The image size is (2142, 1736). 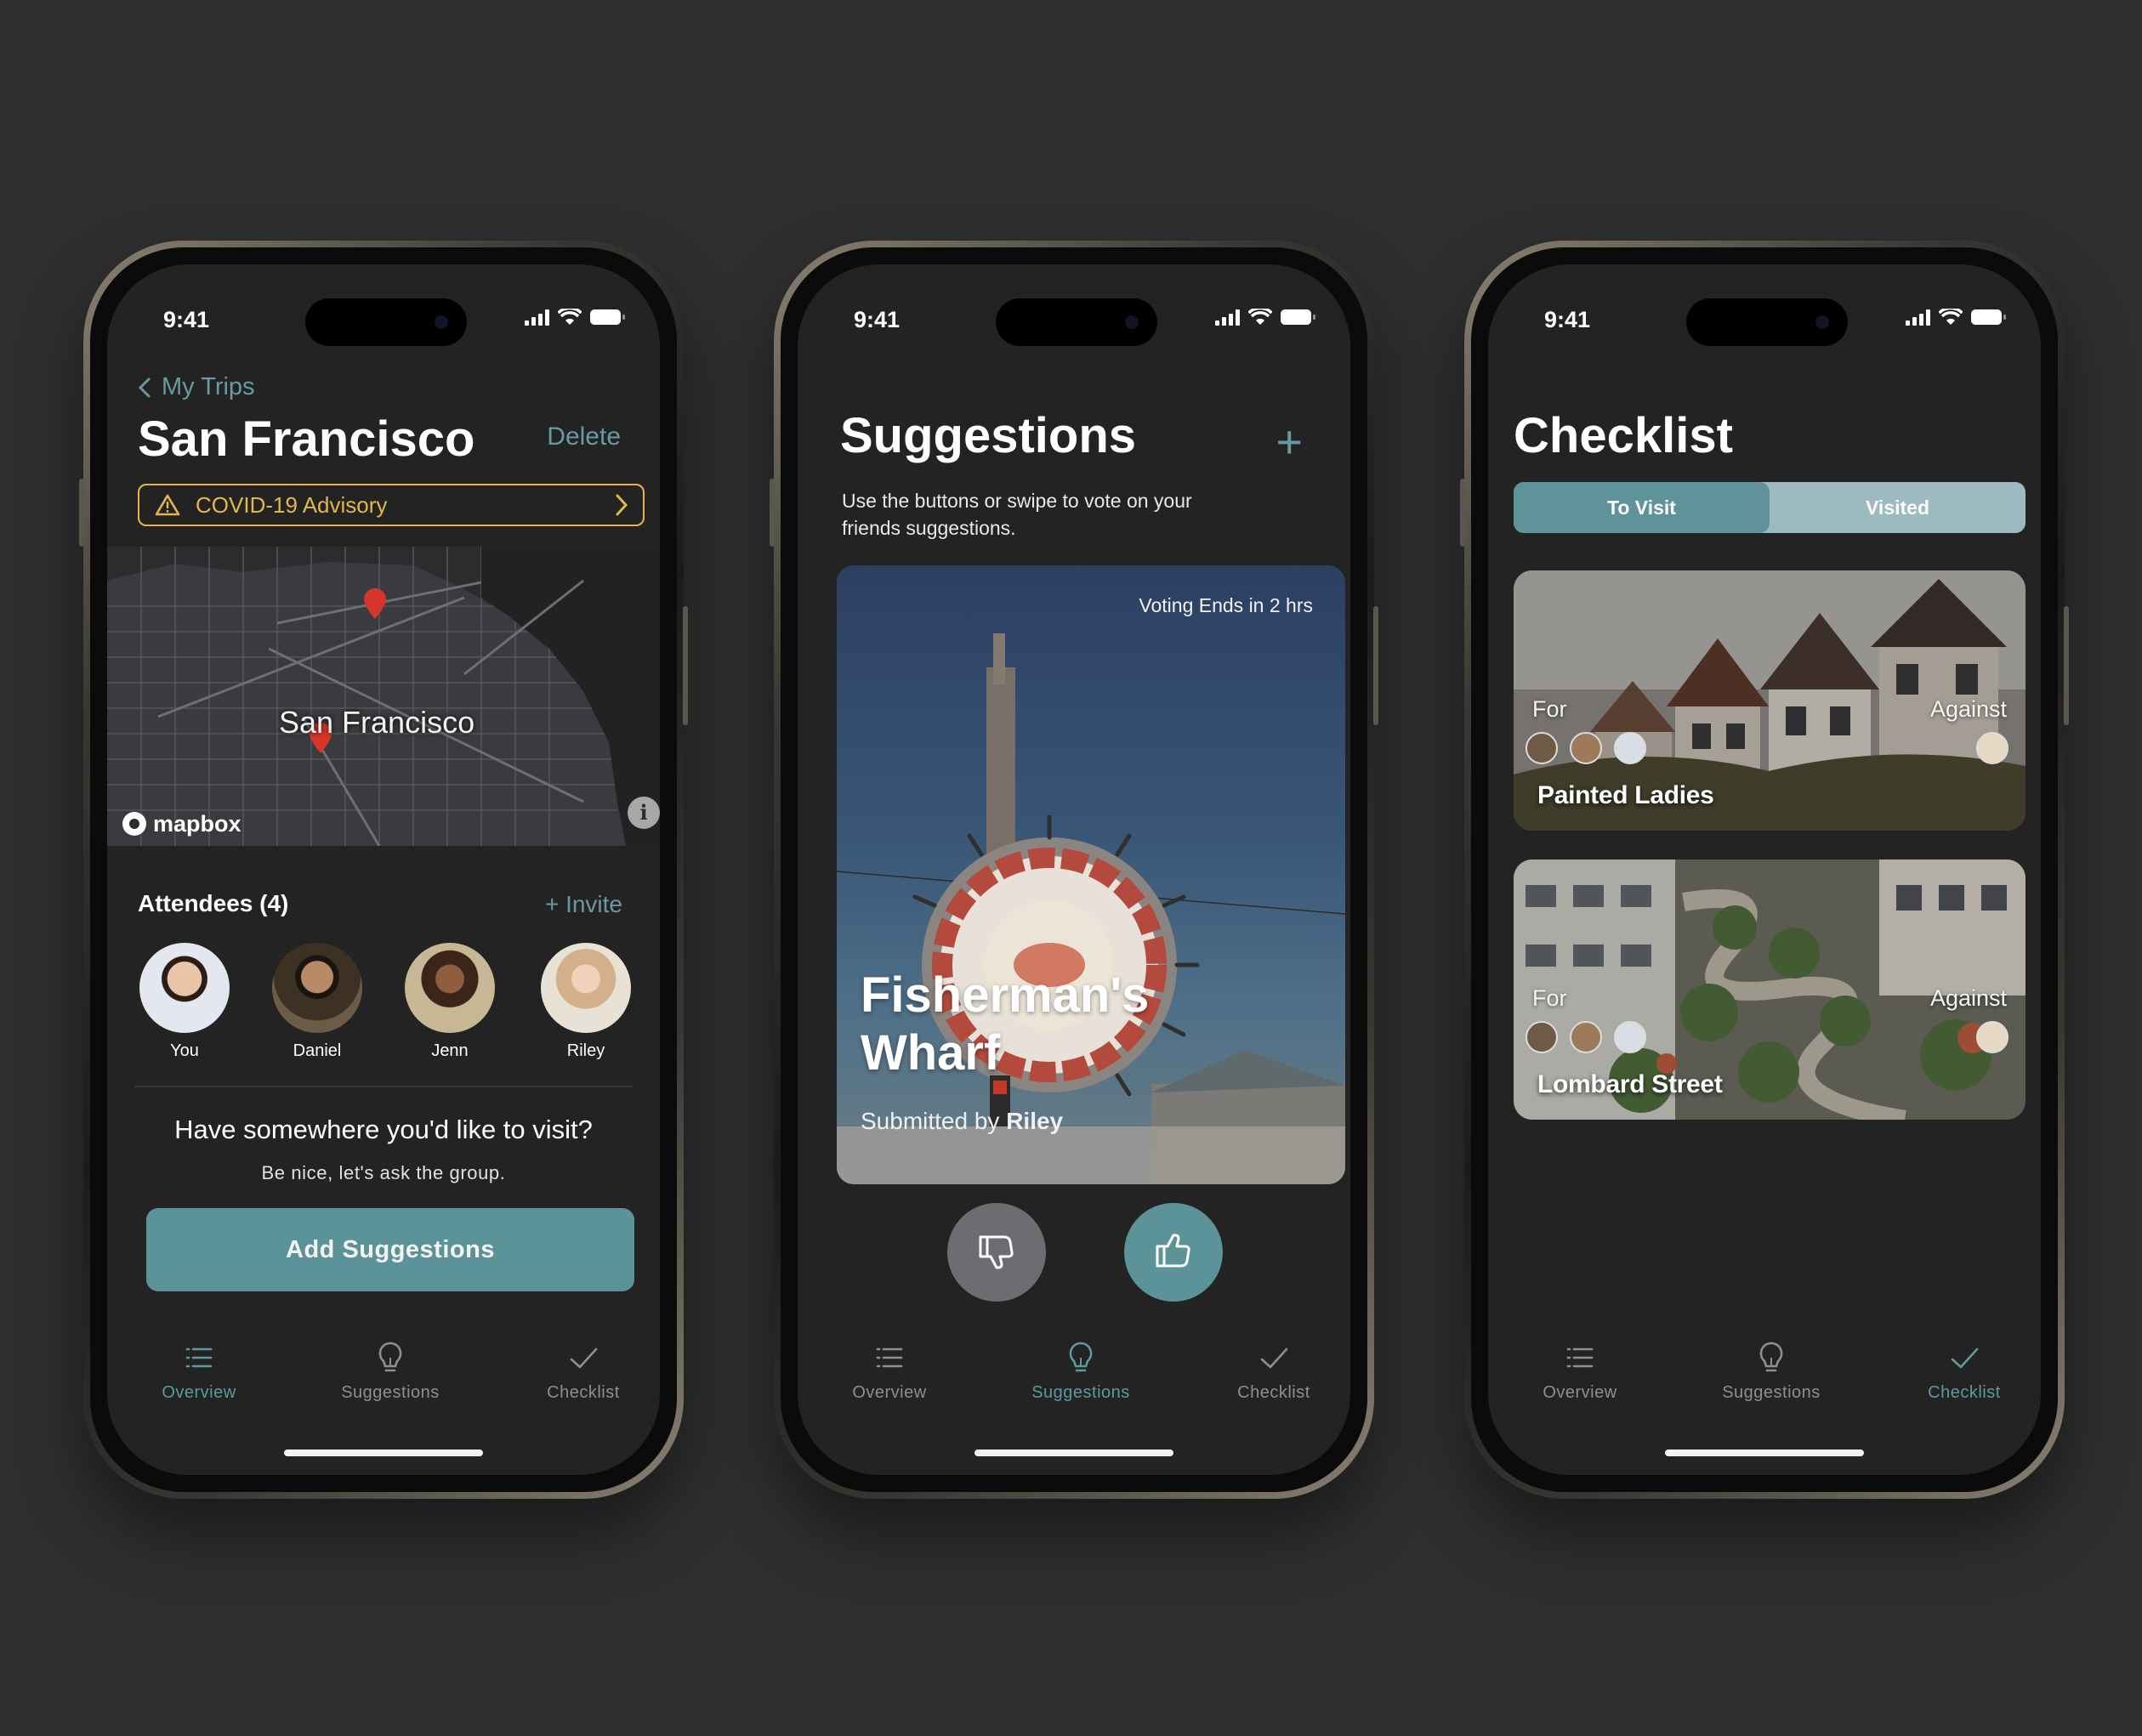 I want to click on thumbs-down-icon, so click(x=997, y=1252).